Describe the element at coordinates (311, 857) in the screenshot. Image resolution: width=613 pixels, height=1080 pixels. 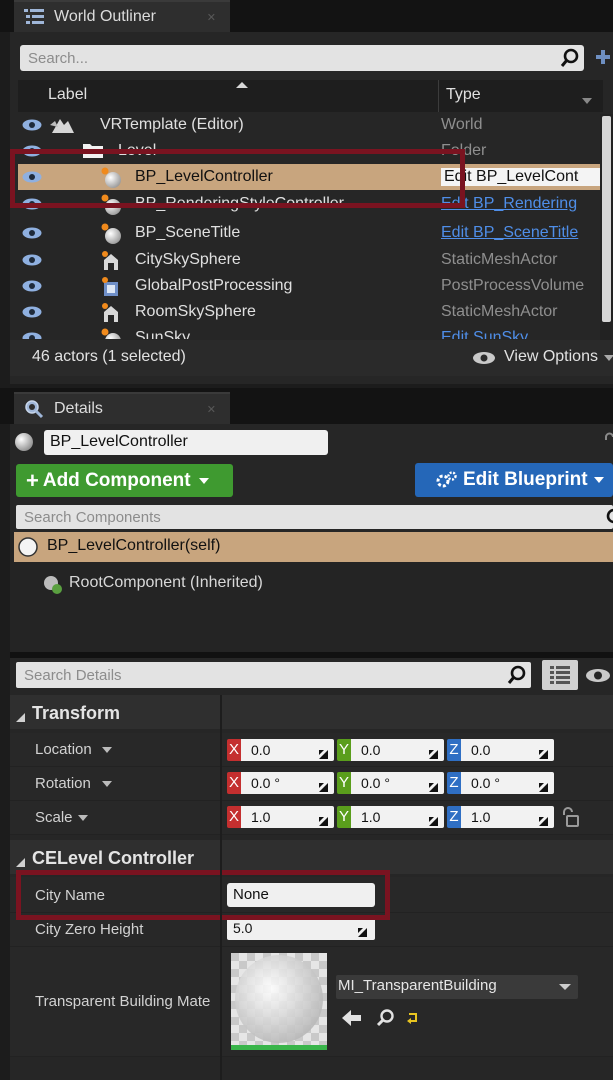
I see `celevel-section-header: CELevel Controller` at that location.